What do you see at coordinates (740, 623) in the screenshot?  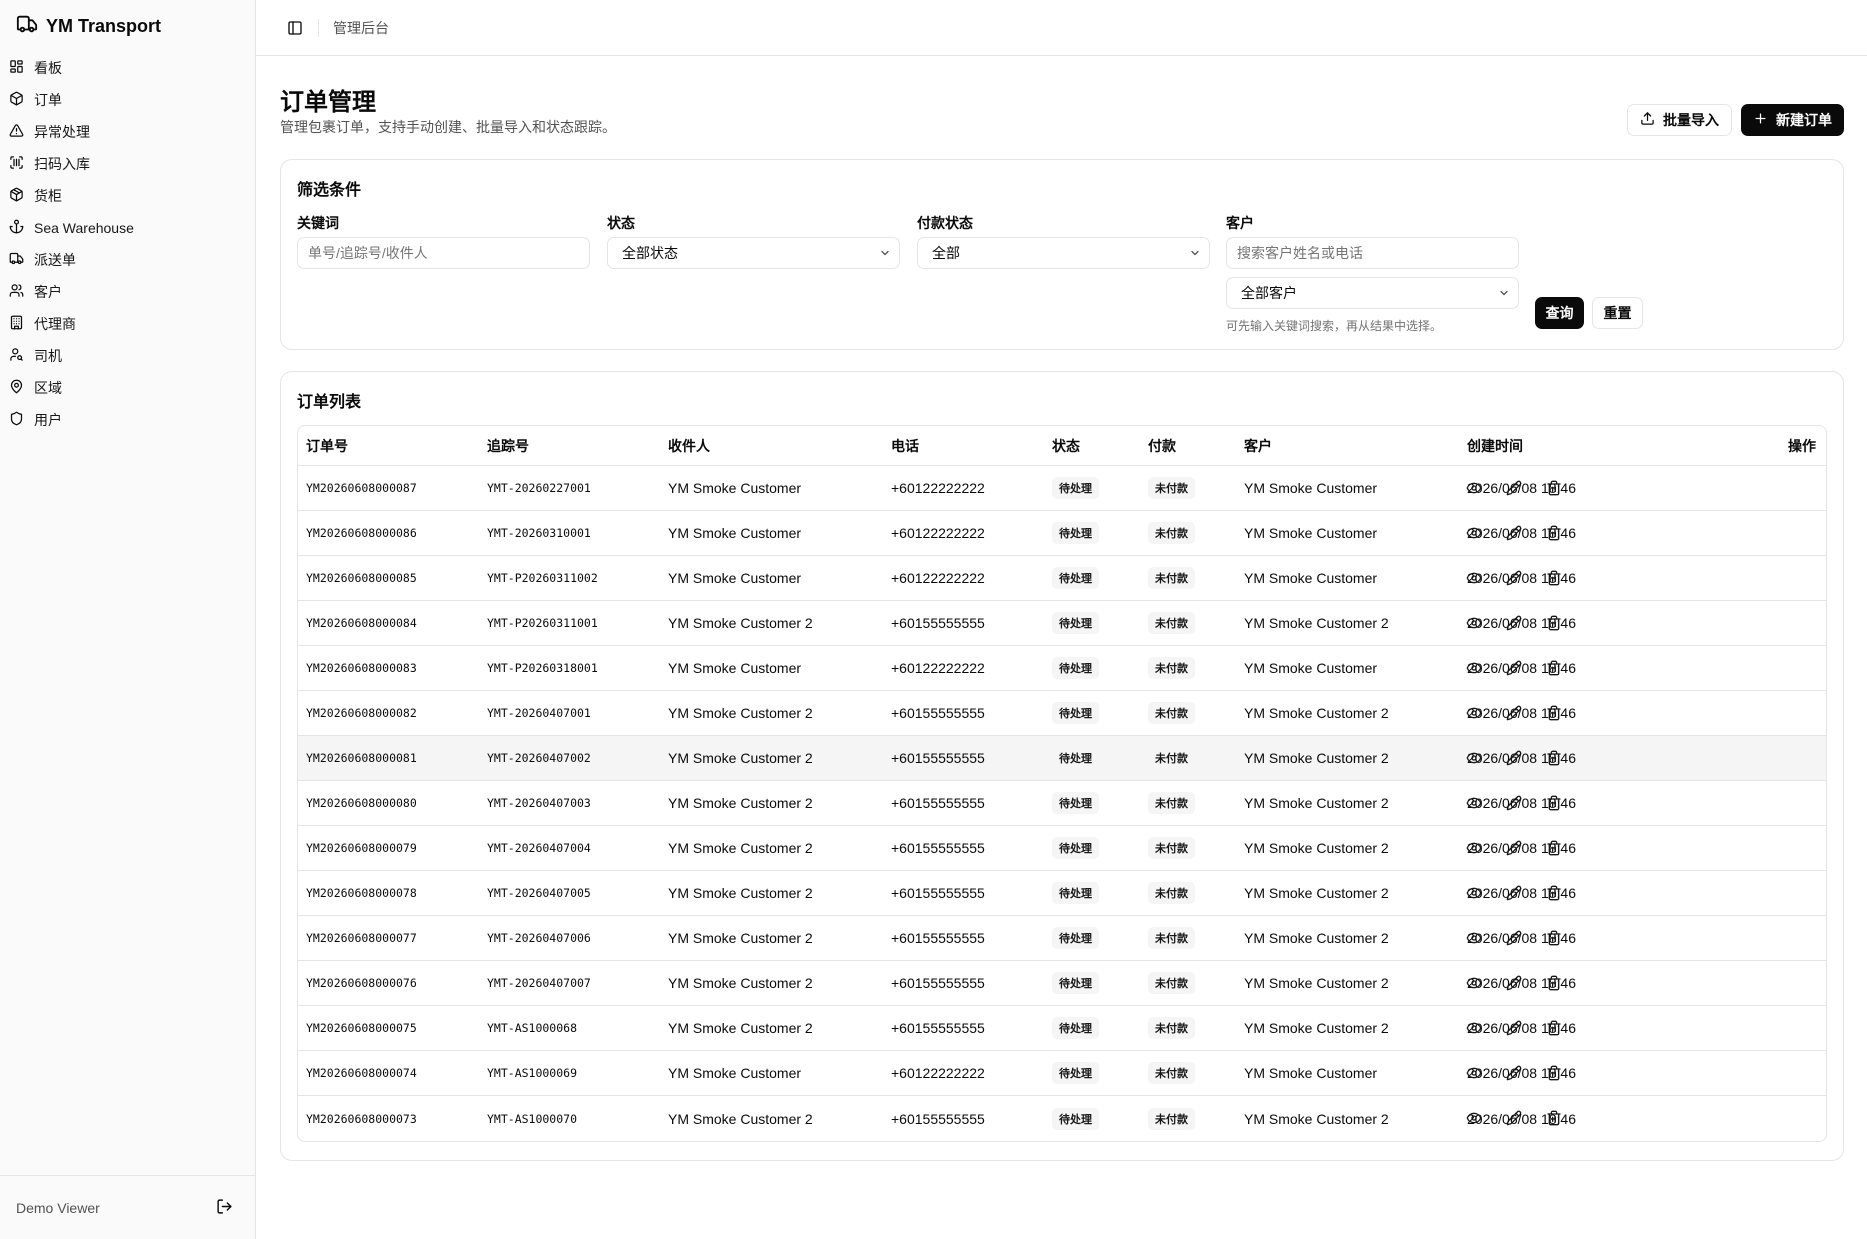 I see `recipient-cell: YM Smoke Customer 2` at bounding box center [740, 623].